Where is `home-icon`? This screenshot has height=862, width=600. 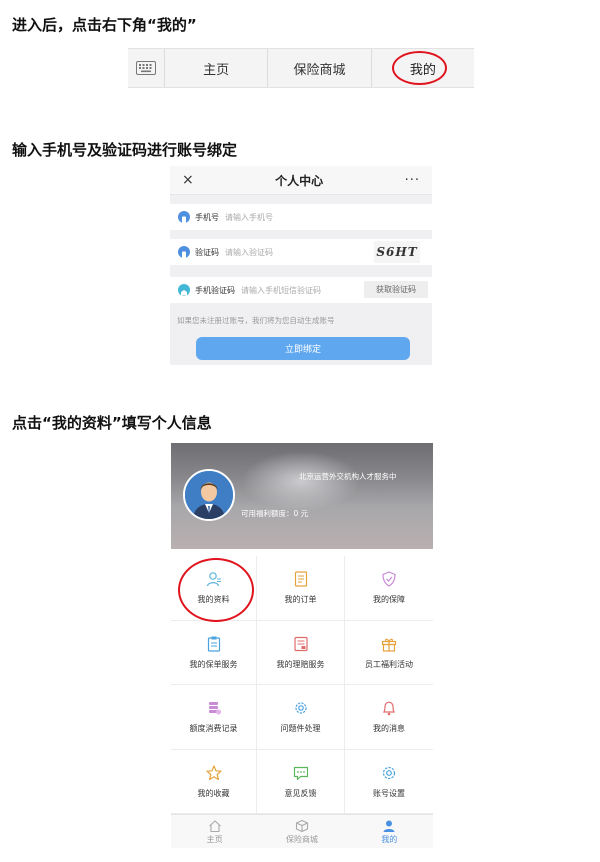 home-icon is located at coordinates (214, 825).